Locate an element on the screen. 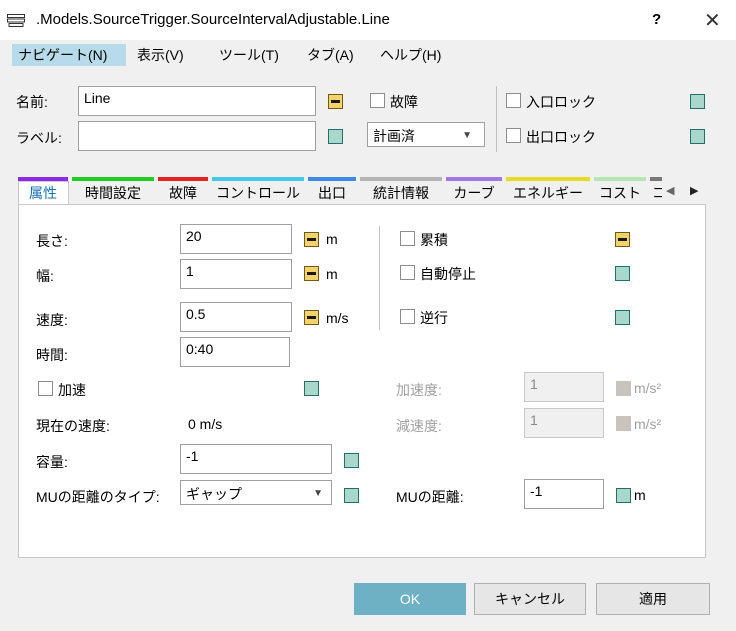 This screenshot has width=736, height=631. capacity-label: 容量: is located at coordinates (52, 462).